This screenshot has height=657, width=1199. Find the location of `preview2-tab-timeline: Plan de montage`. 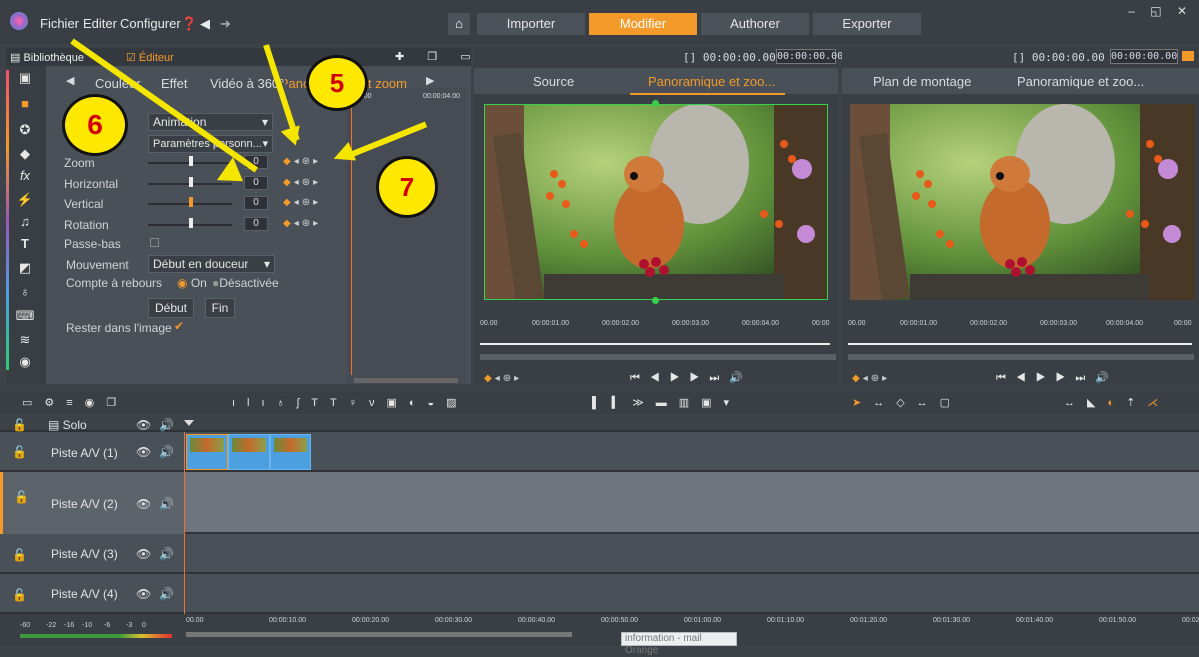

preview2-tab-timeline: Plan de montage is located at coordinates (922, 81).